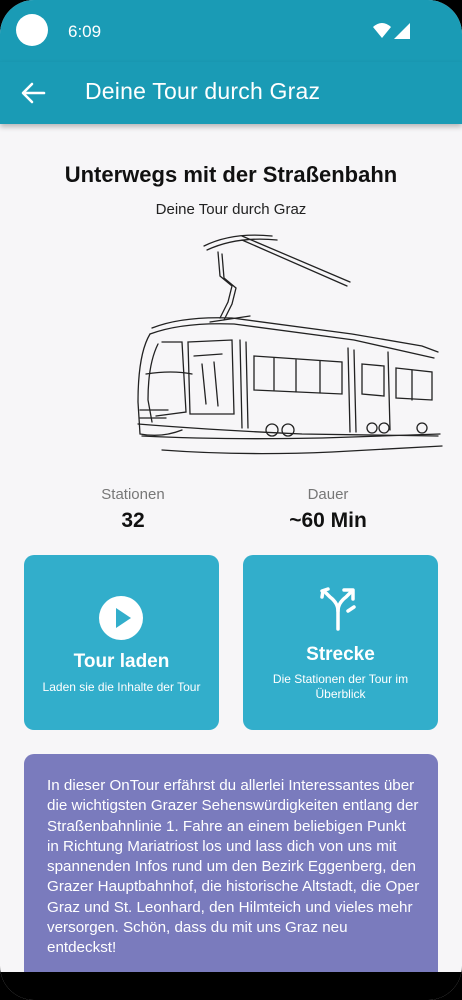 This screenshot has height=1000, width=462. What do you see at coordinates (33, 93) in the screenshot?
I see `arrow-back-icon` at bounding box center [33, 93].